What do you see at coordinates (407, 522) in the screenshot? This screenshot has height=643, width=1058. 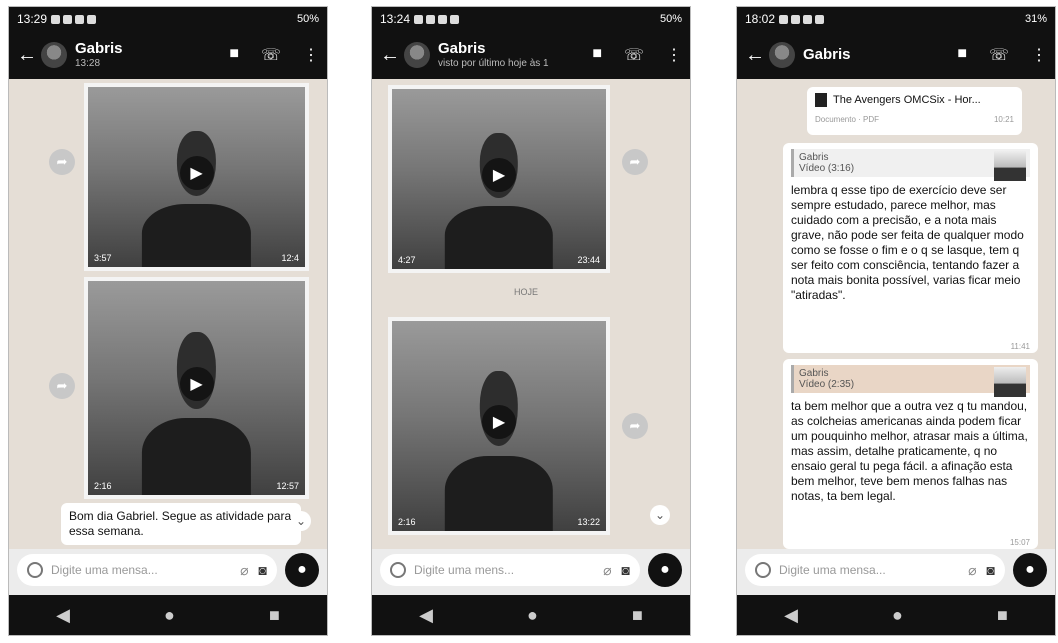 I see `video-duration: 2:16` at bounding box center [407, 522].